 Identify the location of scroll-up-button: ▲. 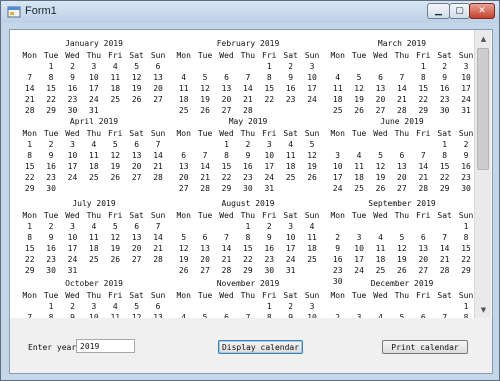
(483, 38).